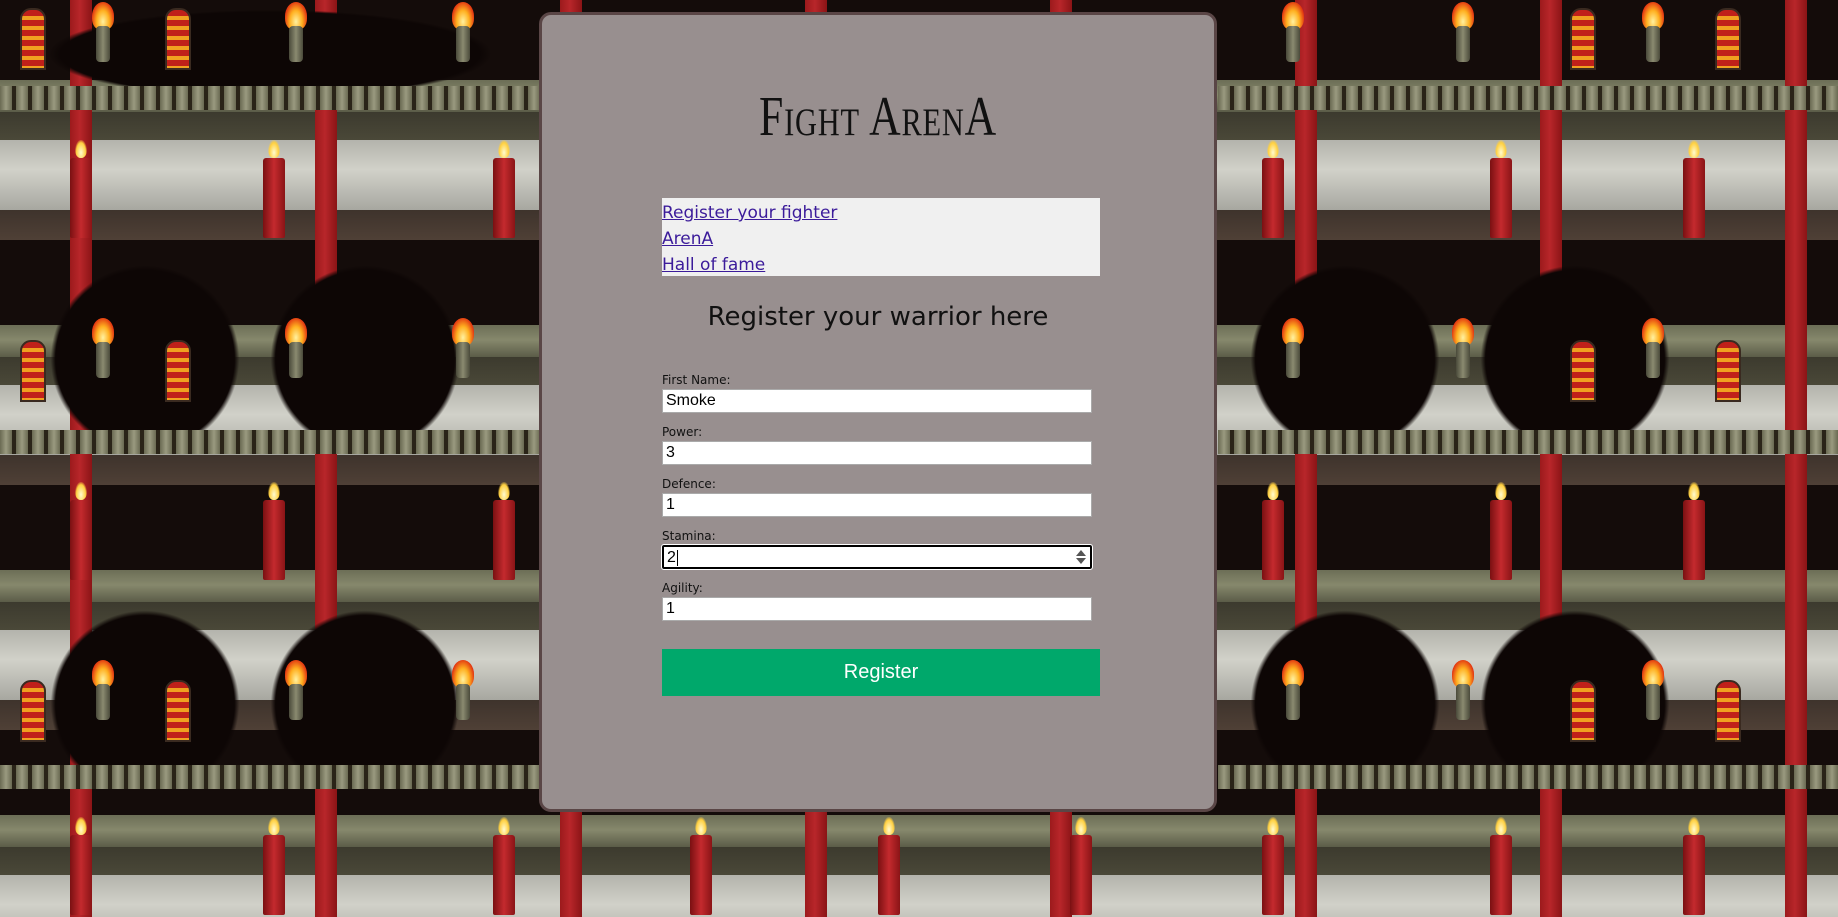 This screenshot has width=1838, height=917. I want to click on power-value: 3, so click(670, 452).